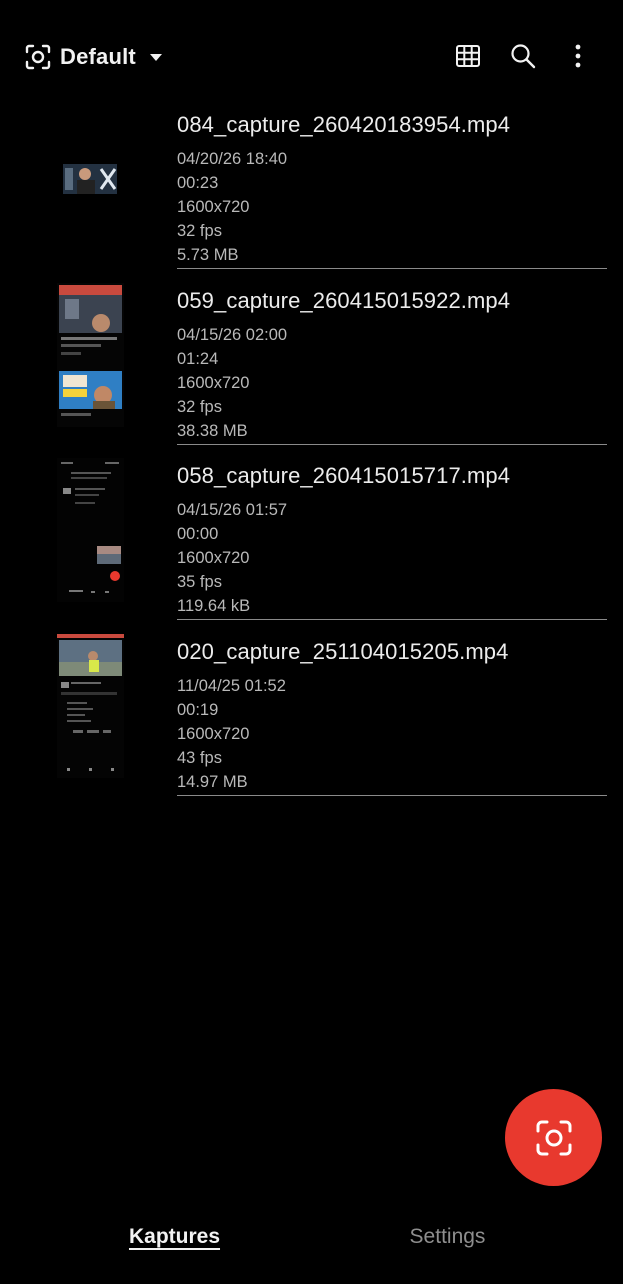 Image resolution: width=623 pixels, height=1284 pixels. I want to click on profile-title: Default, so click(98, 56).